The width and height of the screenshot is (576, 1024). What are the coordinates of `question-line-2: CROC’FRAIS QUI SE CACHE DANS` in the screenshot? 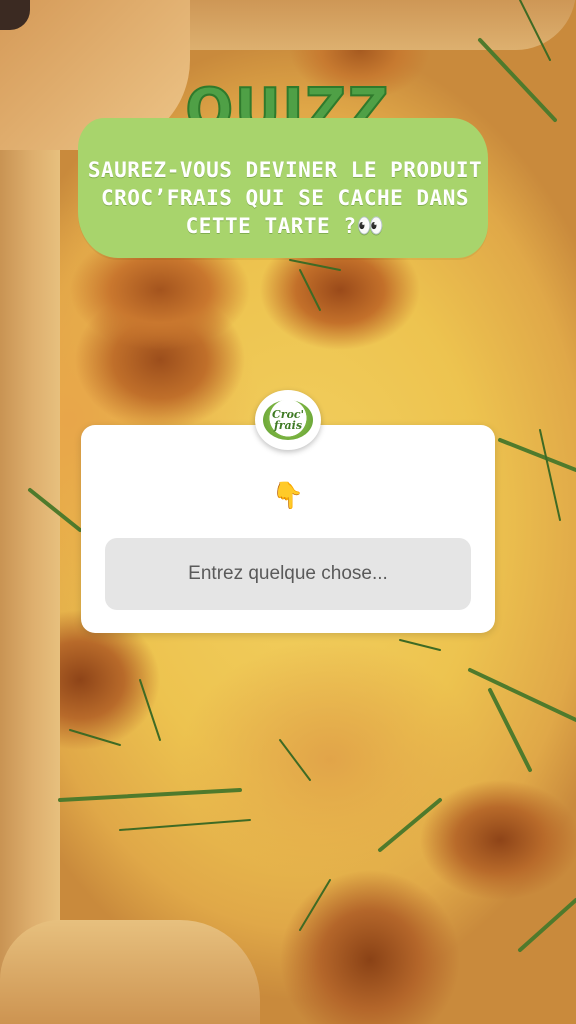 It's located at (284, 198).